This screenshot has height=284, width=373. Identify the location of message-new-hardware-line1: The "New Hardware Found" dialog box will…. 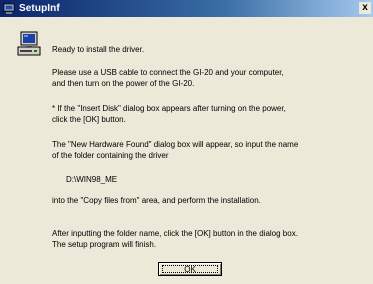
(175, 144).